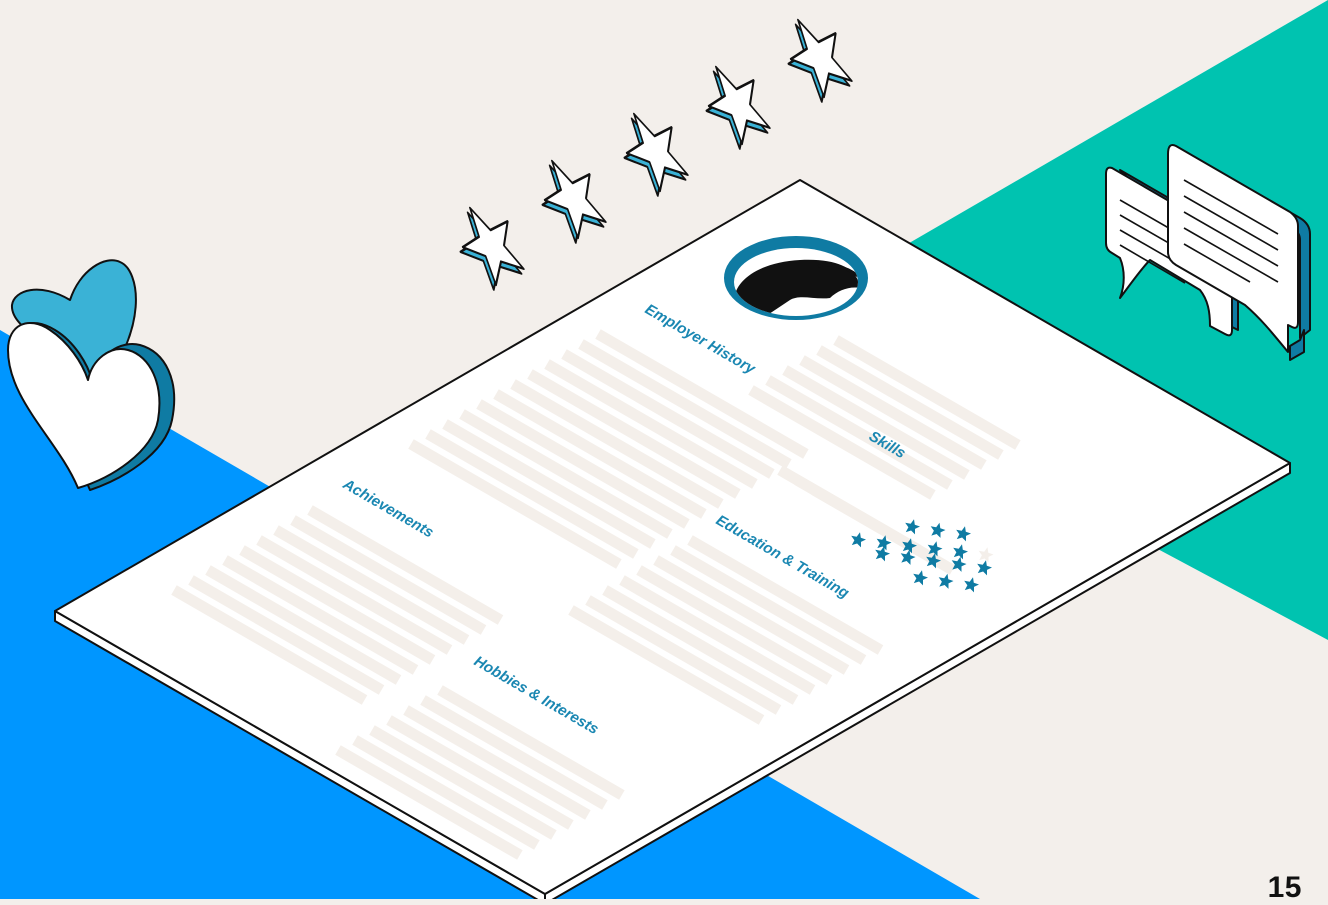  What do you see at coordinates (1284, 887) in the screenshot?
I see `page-number: 15` at bounding box center [1284, 887].